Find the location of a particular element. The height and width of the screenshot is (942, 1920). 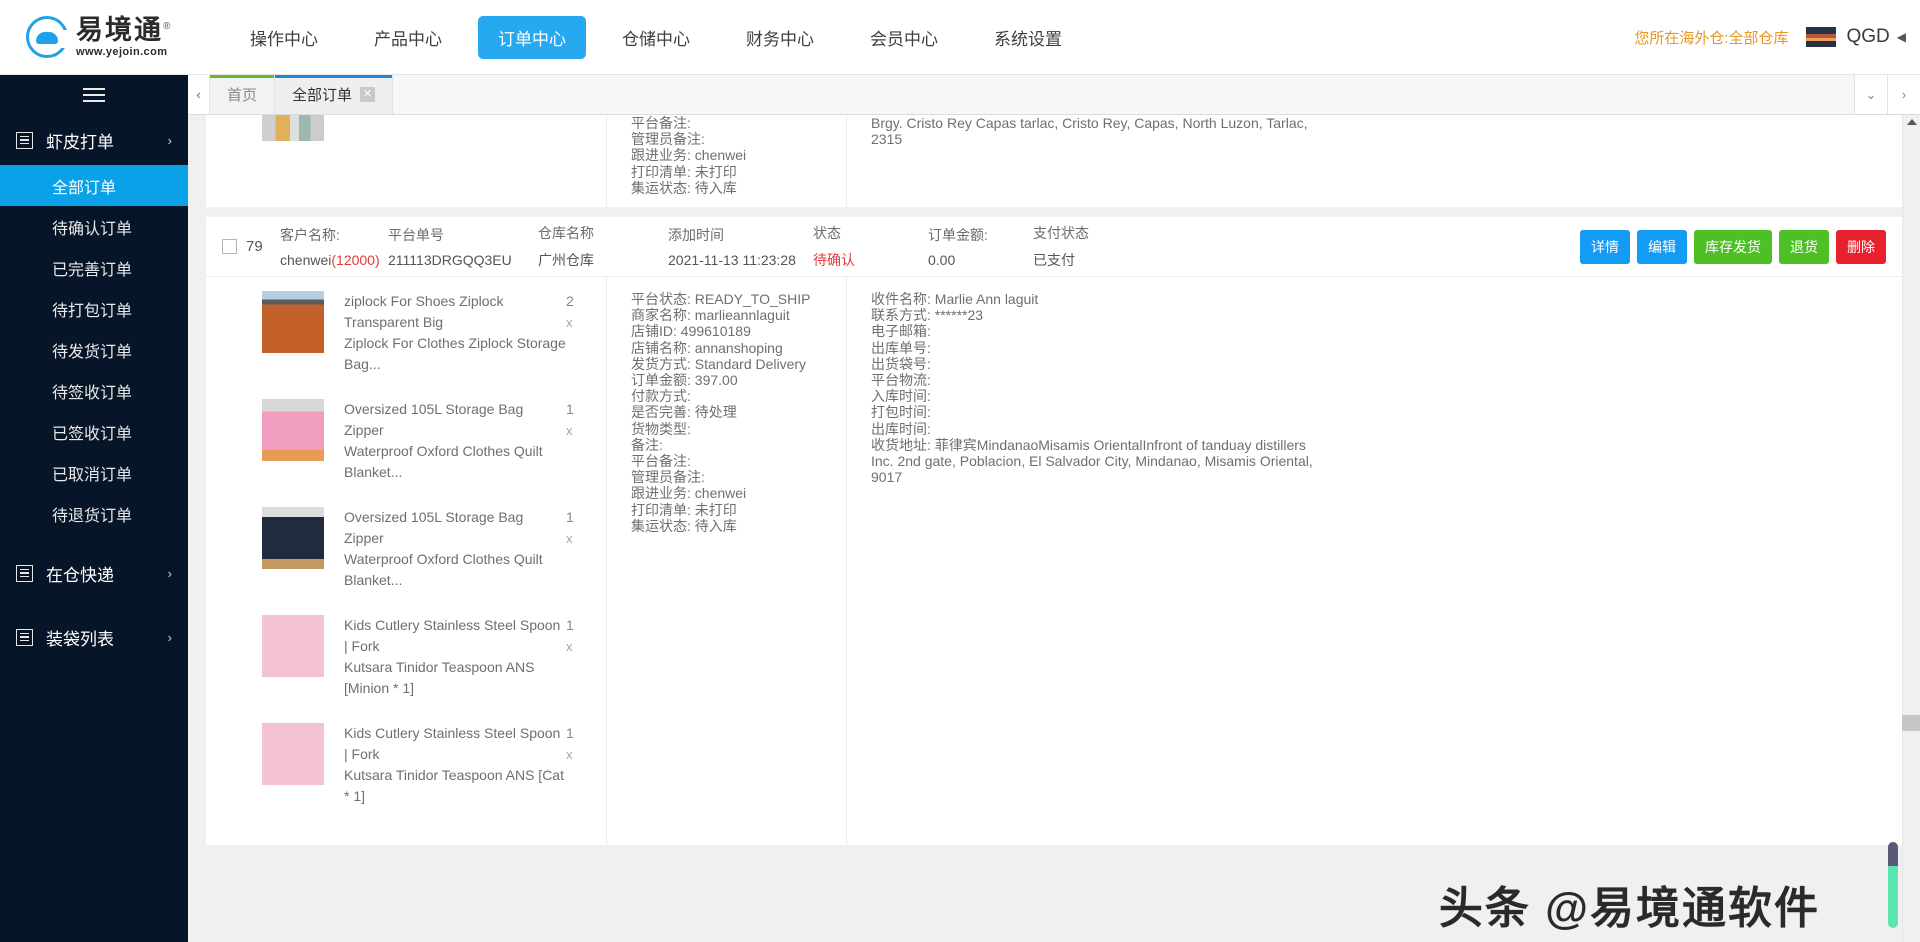

order-select-checkbox is located at coordinates (229, 246).